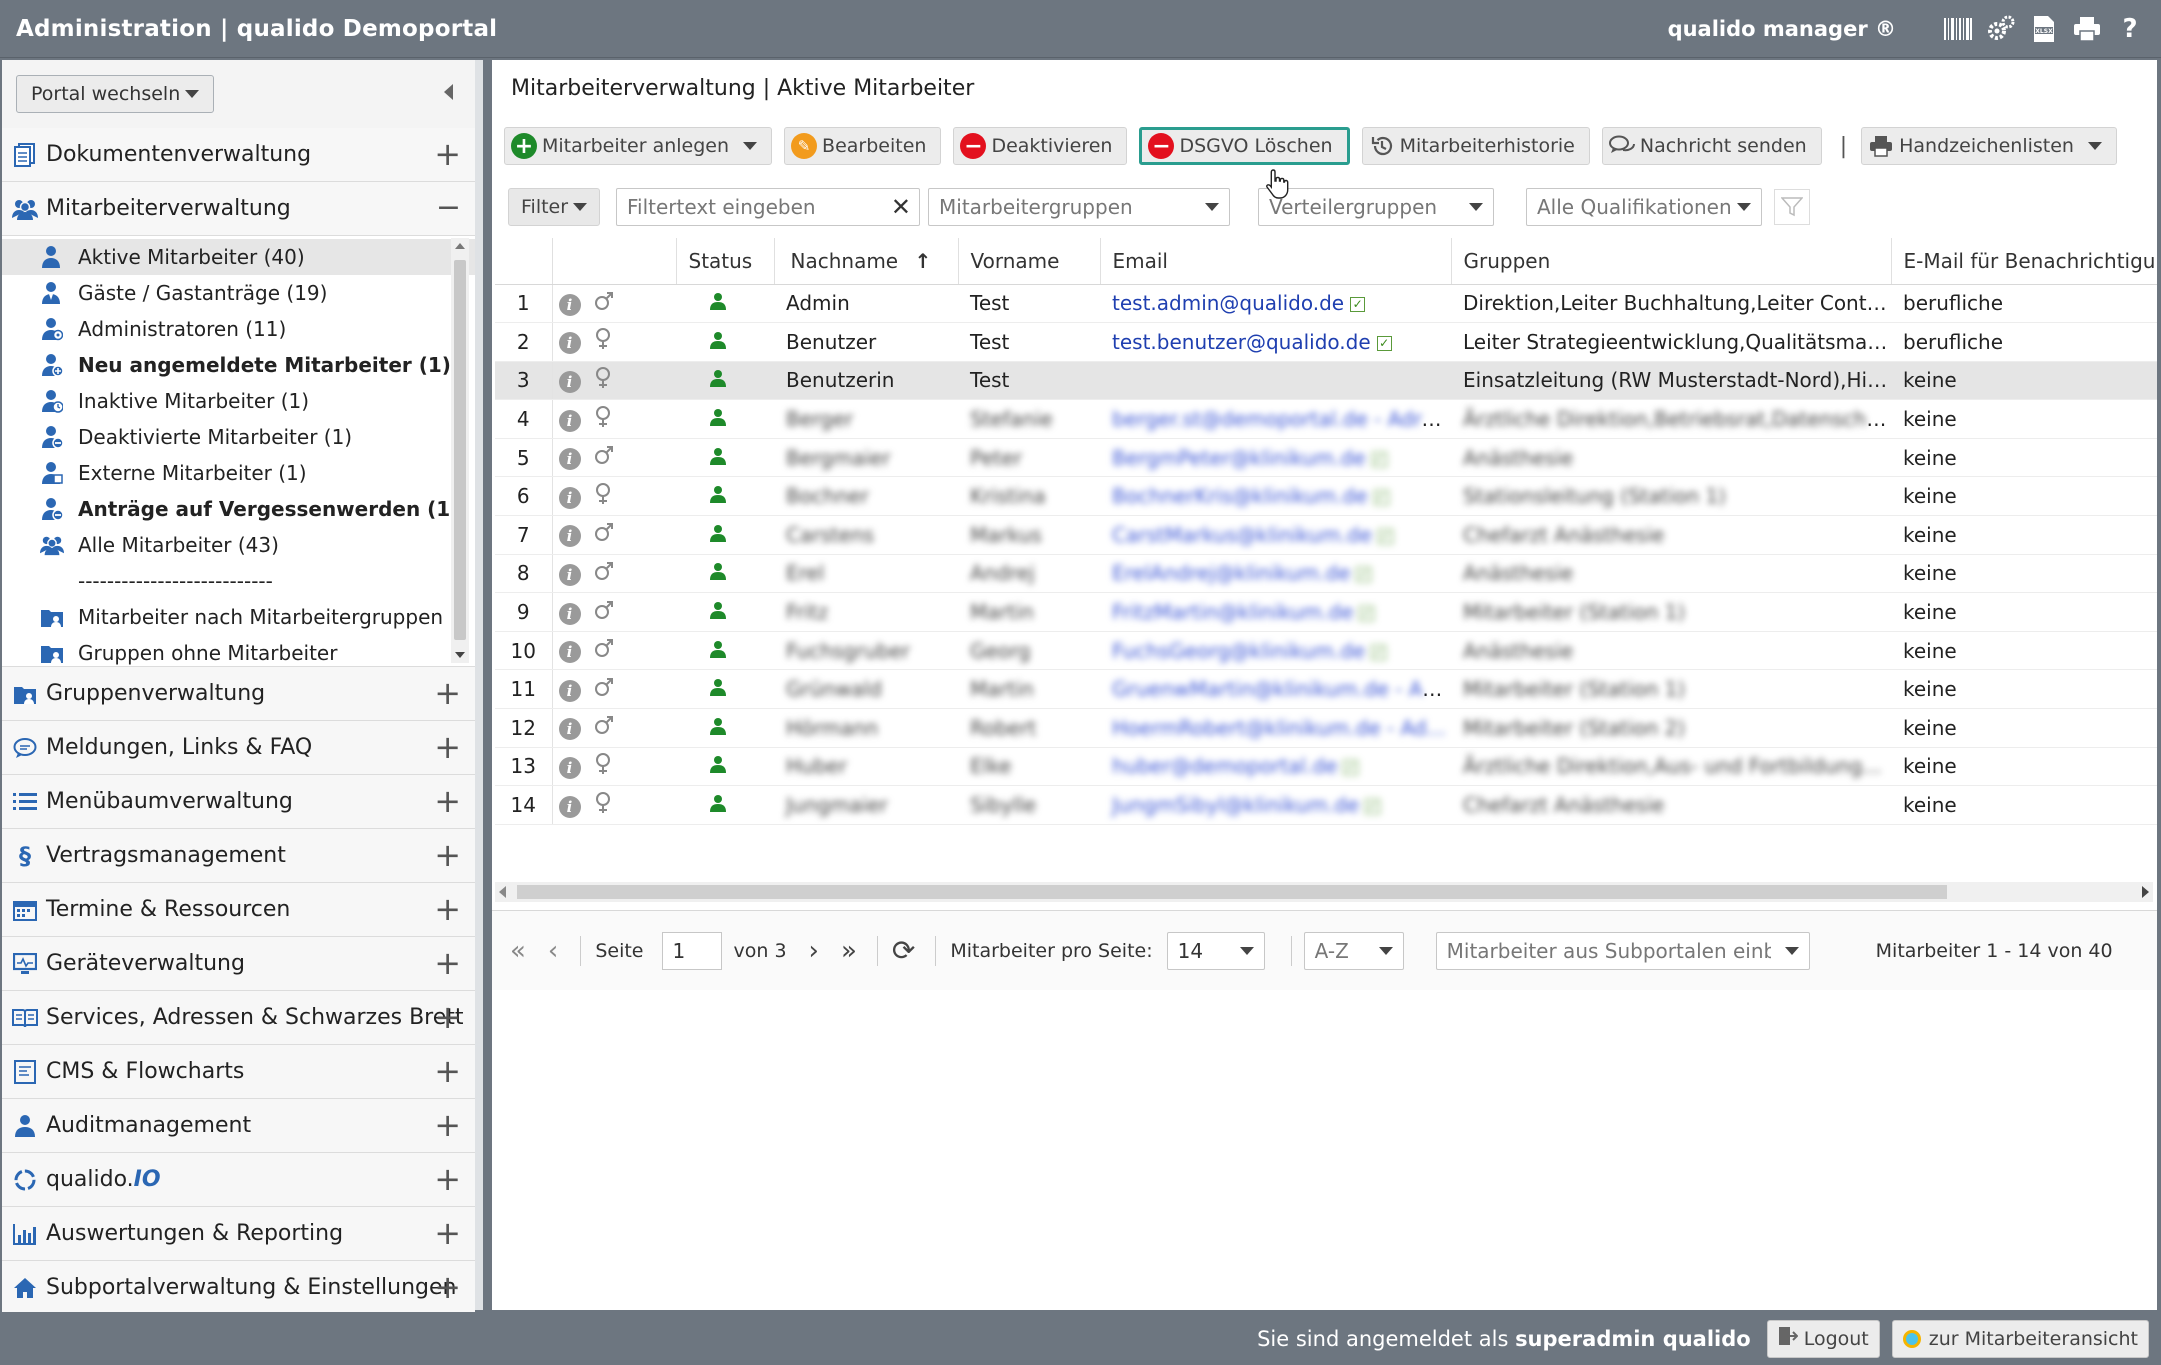 The width and height of the screenshot is (2161, 1365). Describe the element at coordinates (238, 1018) in the screenshot. I see `section-services-adressen-schwarzes-brett: Services, Adressen & Schwarzes Brett +` at that location.